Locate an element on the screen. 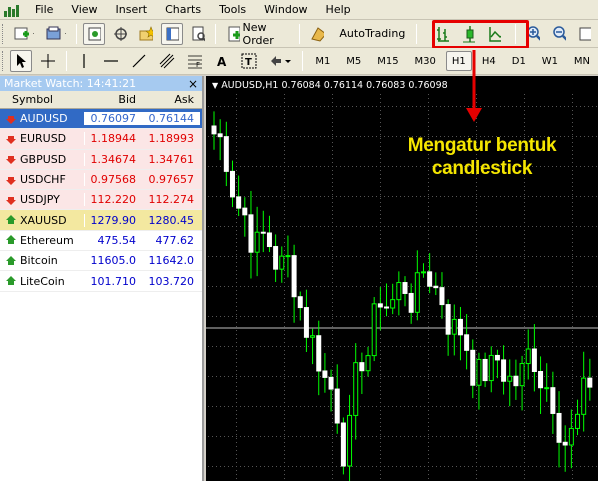 Image resolution: width=598 pixels, height=481 pixels. tf-m5: M5 is located at coordinates (353, 61).